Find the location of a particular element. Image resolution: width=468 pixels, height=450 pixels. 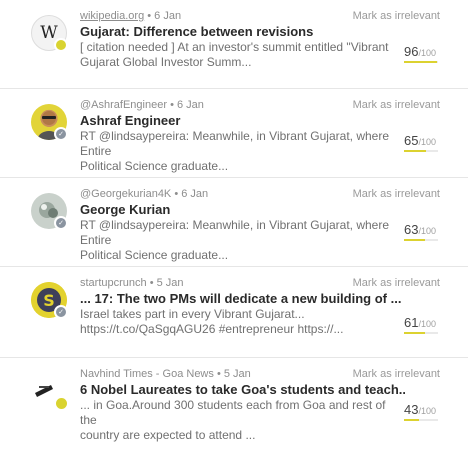

score-value: 61 is located at coordinates (411, 322).